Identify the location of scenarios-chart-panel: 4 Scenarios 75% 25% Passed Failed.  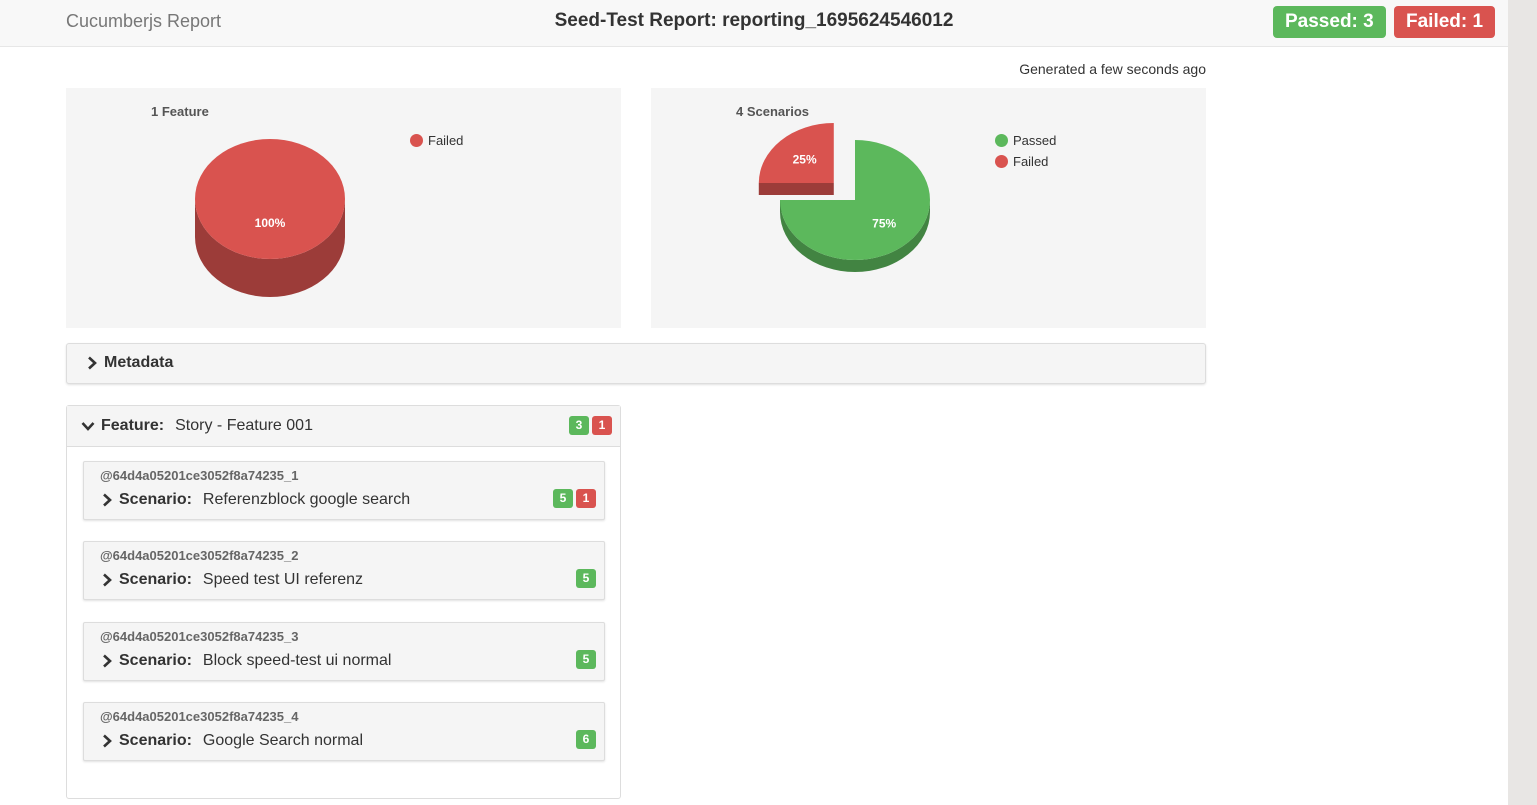
(928, 208).